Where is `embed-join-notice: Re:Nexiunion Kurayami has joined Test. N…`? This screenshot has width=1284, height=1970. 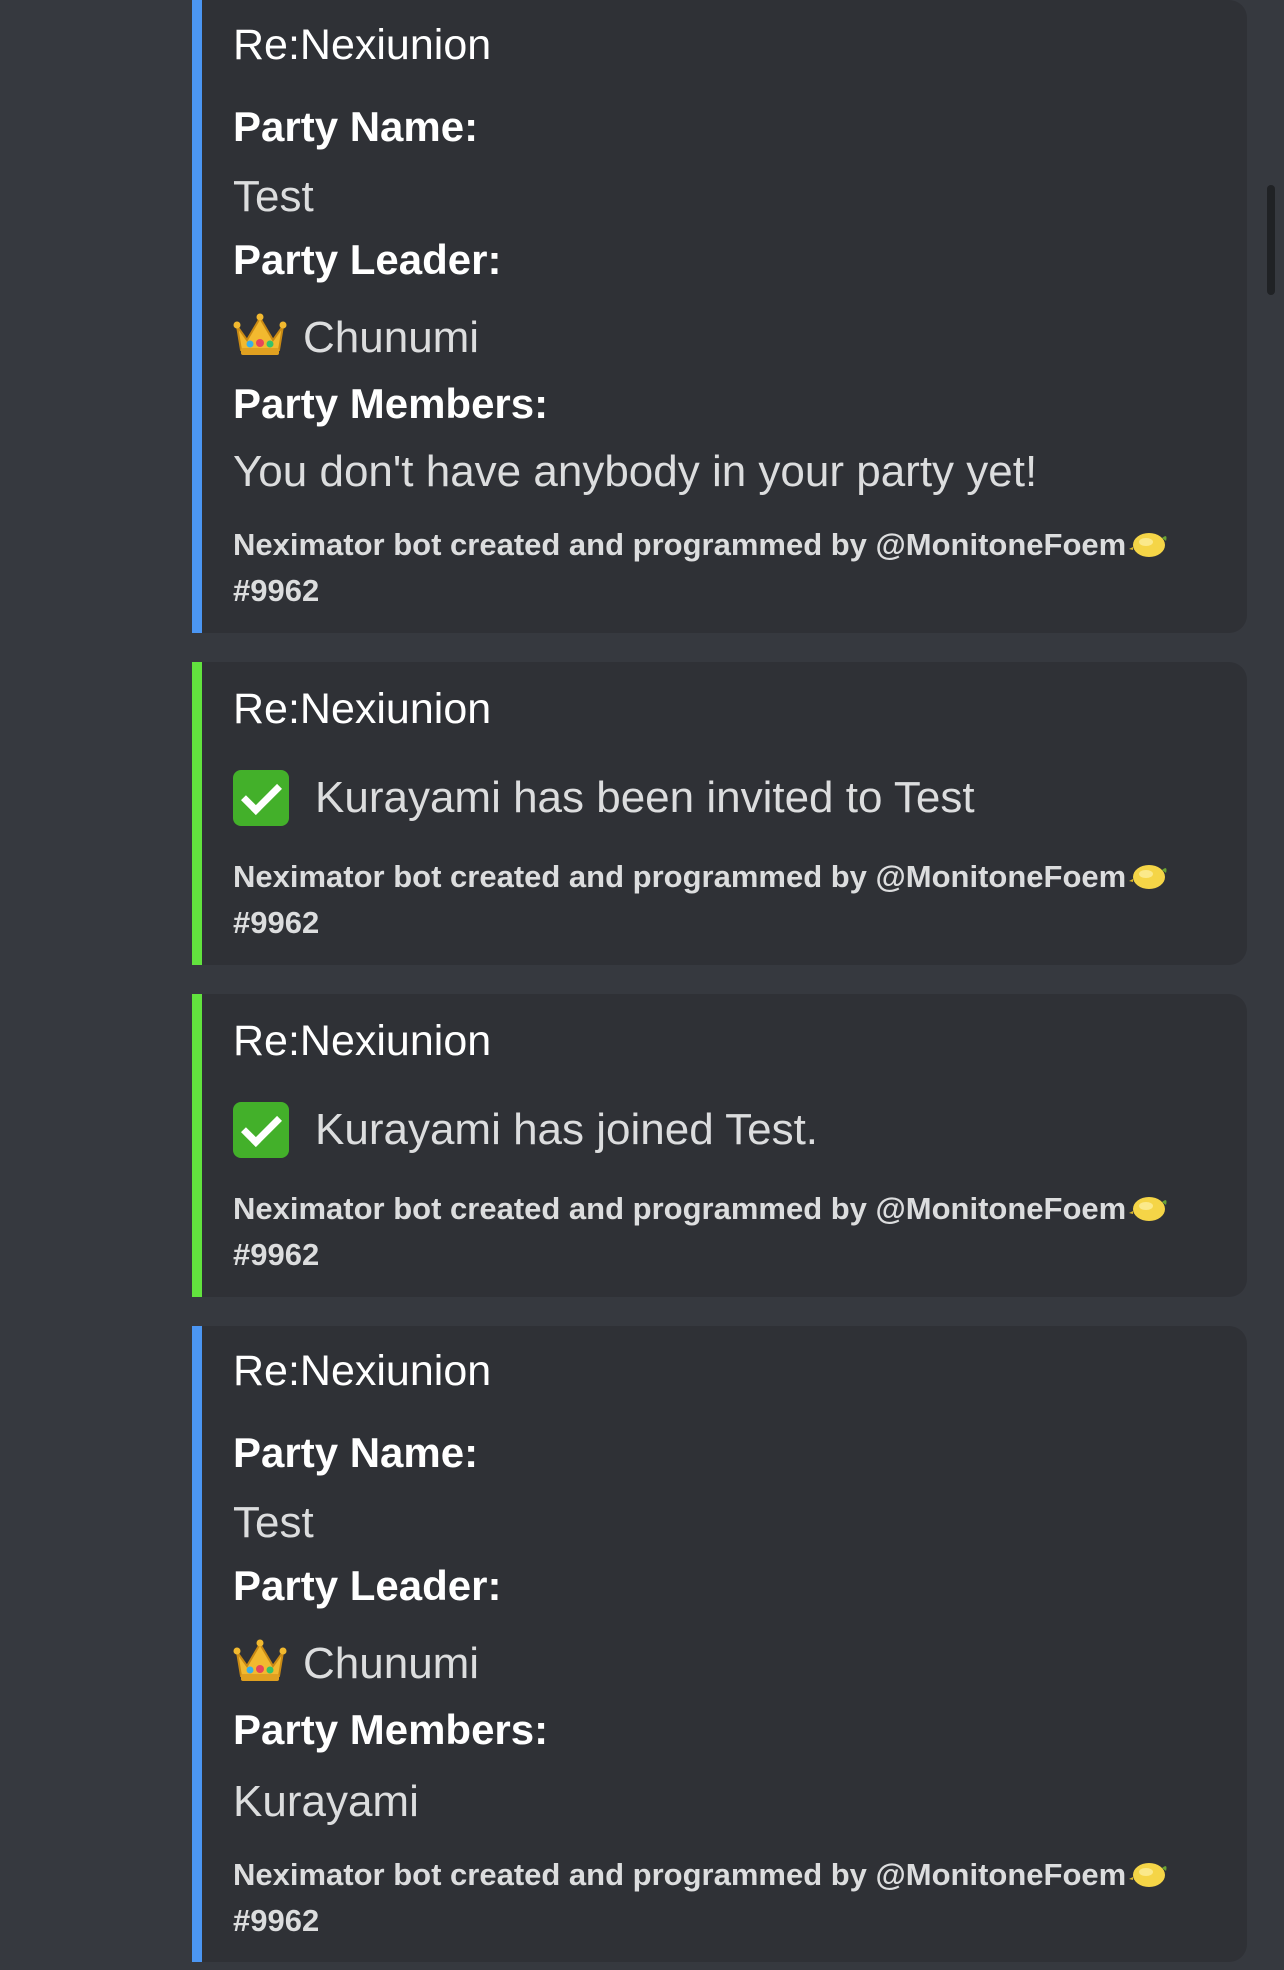 embed-join-notice: Re:Nexiunion Kurayami has joined Test. N… is located at coordinates (719, 1145).